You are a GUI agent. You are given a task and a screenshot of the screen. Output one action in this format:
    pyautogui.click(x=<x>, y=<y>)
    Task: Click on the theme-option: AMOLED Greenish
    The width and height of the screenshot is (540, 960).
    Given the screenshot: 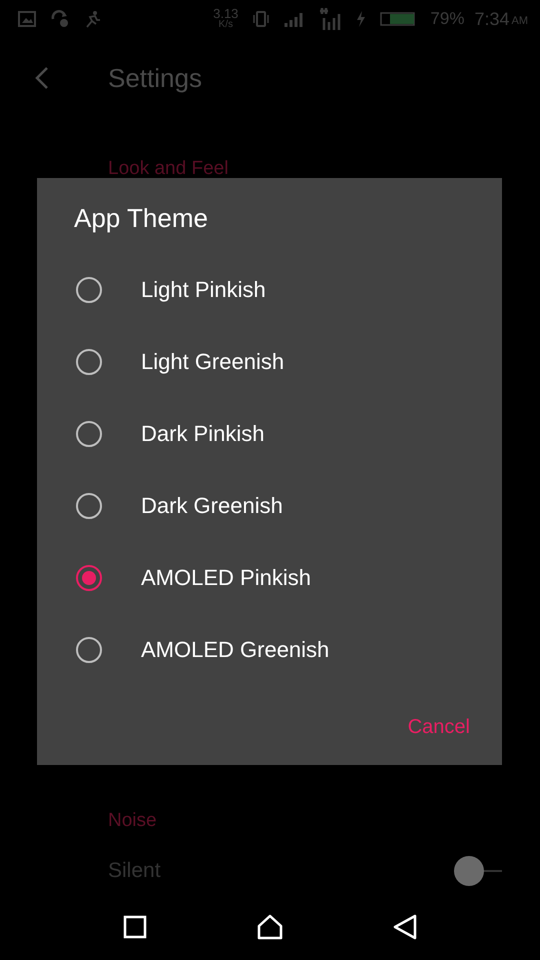 What is the action you would take?
    pyautogui.click(x=235, y=650)
    